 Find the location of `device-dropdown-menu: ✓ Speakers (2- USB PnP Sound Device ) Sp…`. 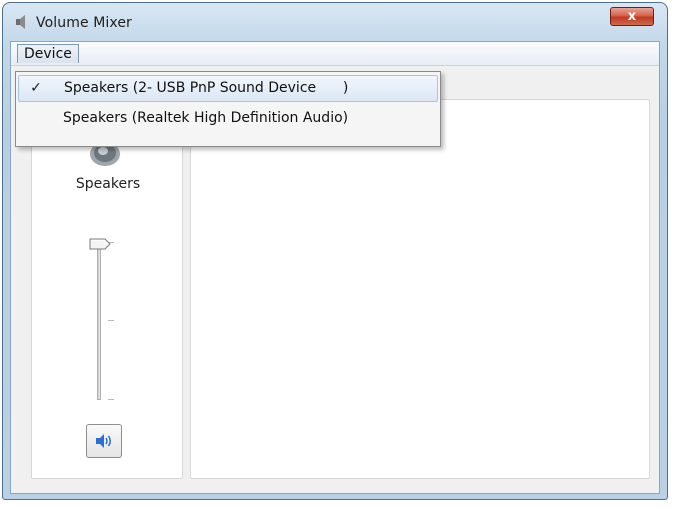

device-dropdown-menu: ✓ Speakers (2- USB PnP Sound Device ) Sp… is located at coordinates (228, 109).